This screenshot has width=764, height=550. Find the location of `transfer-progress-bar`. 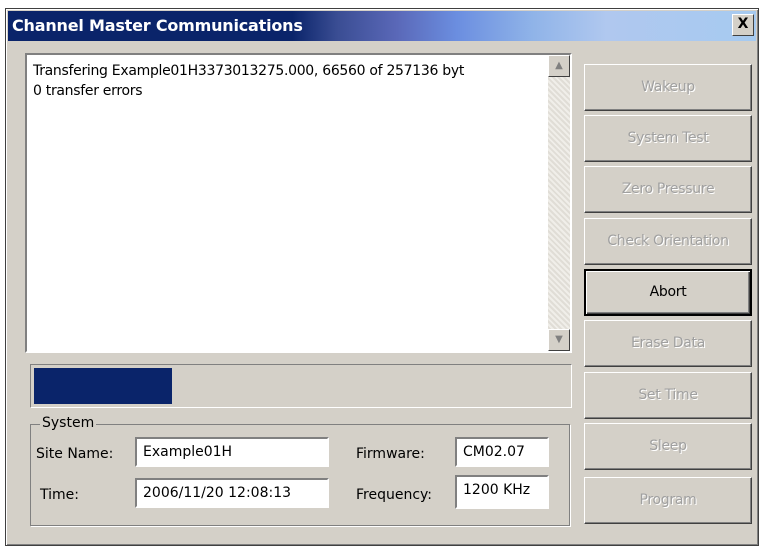

transfer-progress-bar is located at coordinates (301, 386).